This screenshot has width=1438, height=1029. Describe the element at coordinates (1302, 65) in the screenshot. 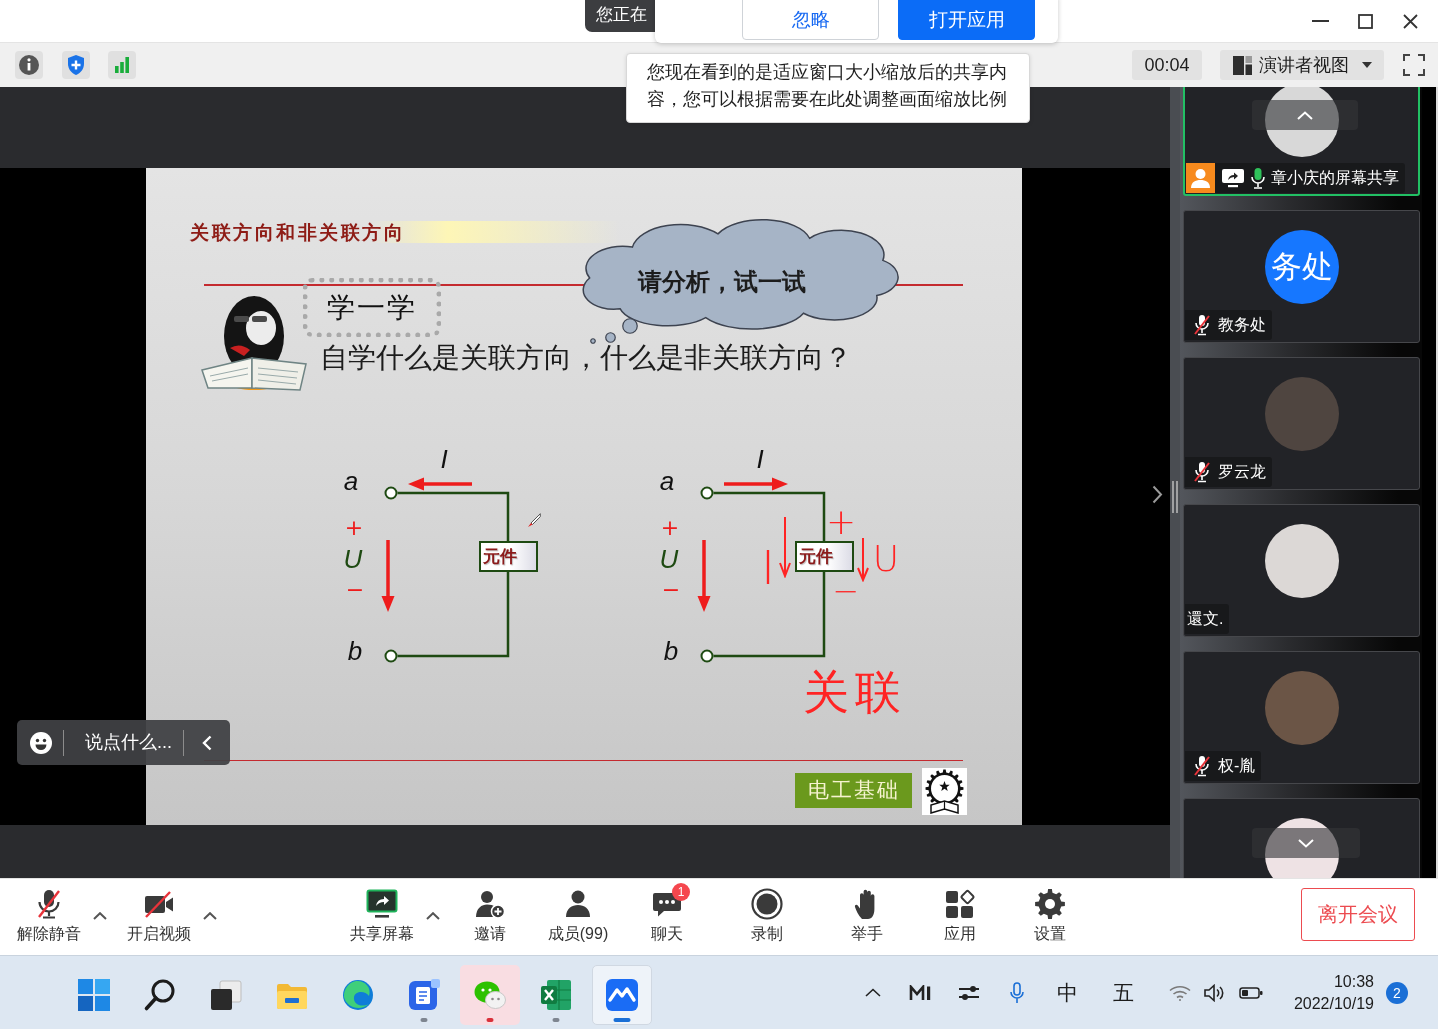

I see `view-mode-button: 演讲者视图` at that location.